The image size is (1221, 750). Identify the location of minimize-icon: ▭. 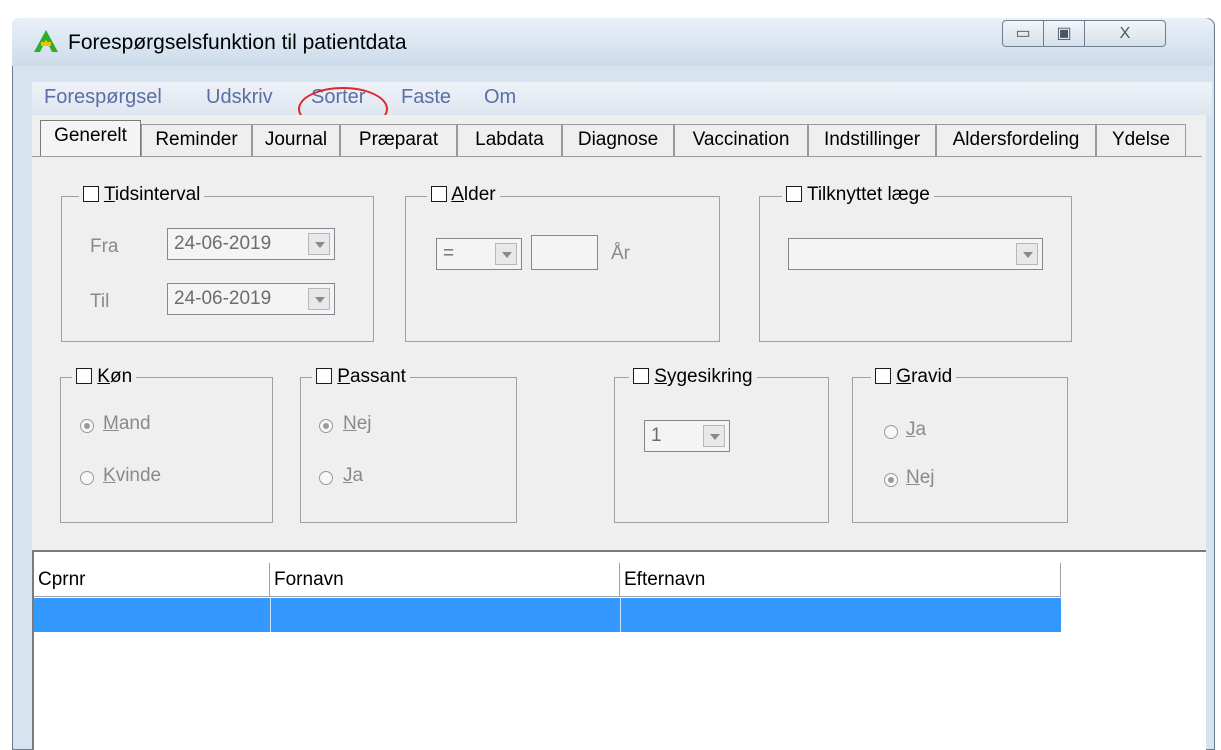
(1023, 33).